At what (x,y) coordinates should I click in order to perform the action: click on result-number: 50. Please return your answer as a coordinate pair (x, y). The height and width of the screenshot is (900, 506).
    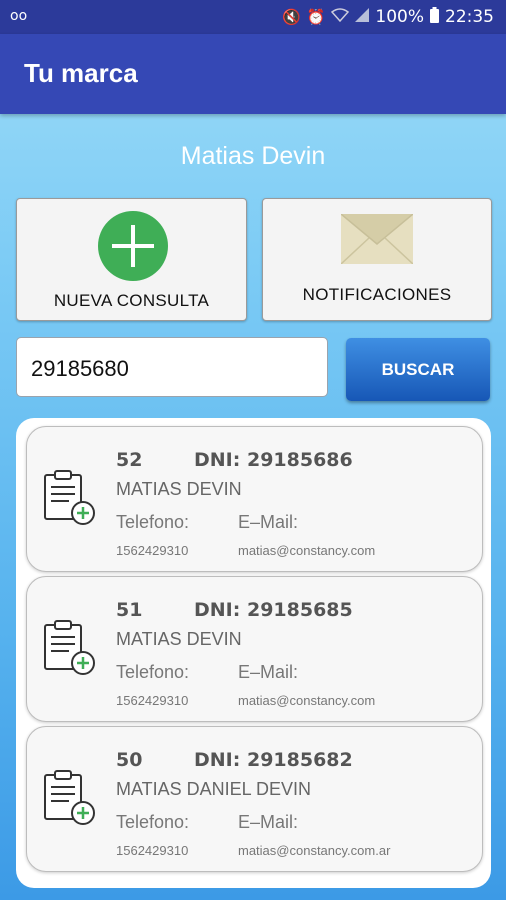
    Looking at the image, I should click on (129, 760).